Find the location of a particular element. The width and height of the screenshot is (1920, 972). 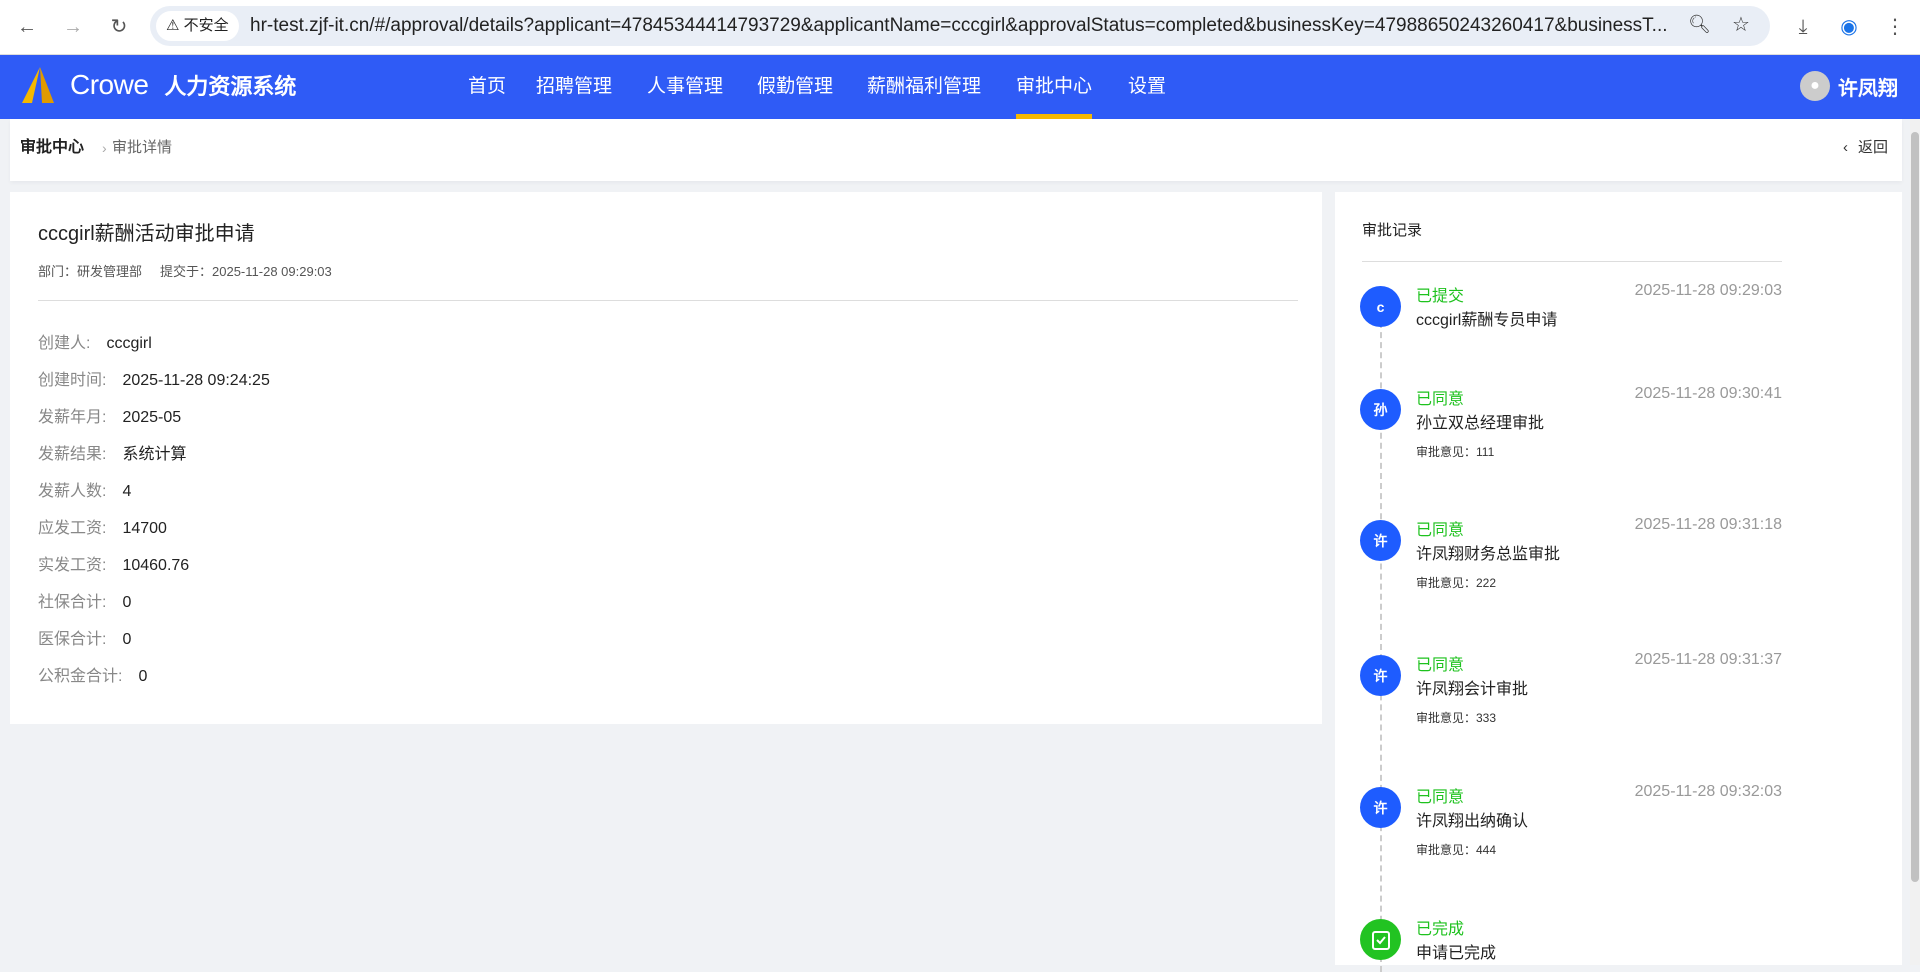

back-button: ‹ 返回 is located at coordinates (1865, 148).